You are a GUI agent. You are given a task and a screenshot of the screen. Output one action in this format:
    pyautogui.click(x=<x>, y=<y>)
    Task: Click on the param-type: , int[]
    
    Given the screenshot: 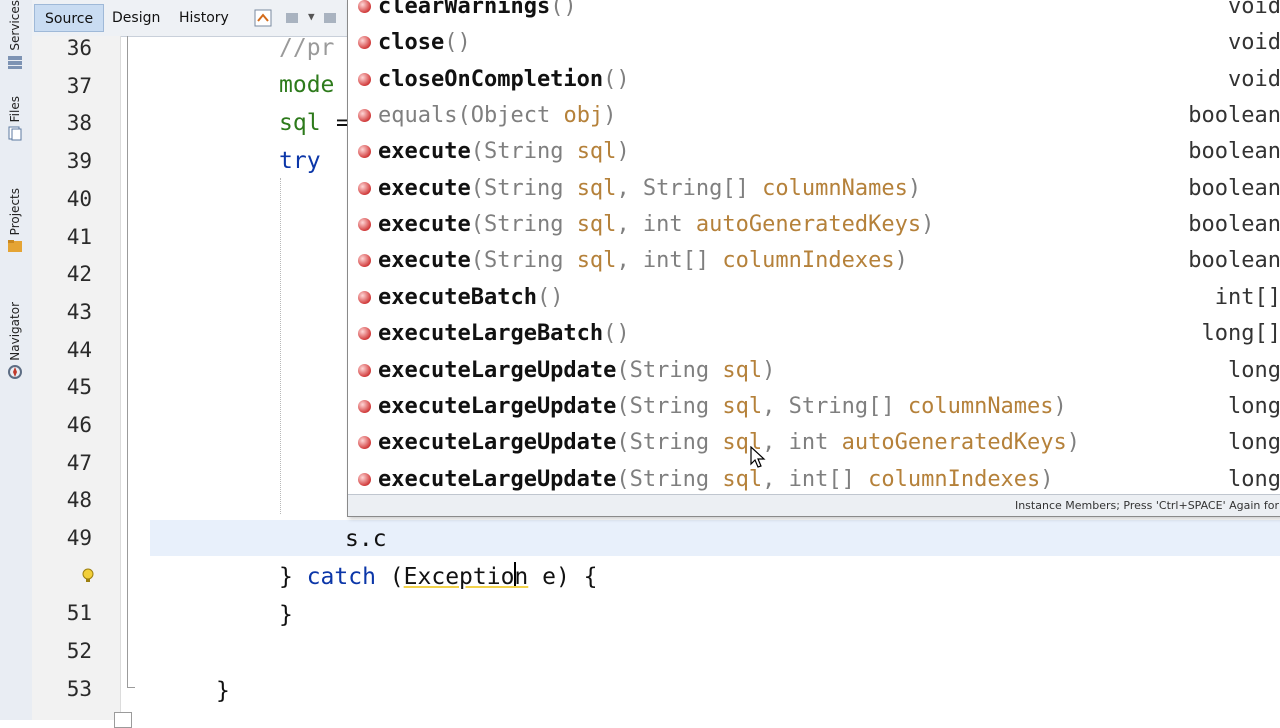 What is the action you would take?
    pyautogui.click(x=669, y=261)
    